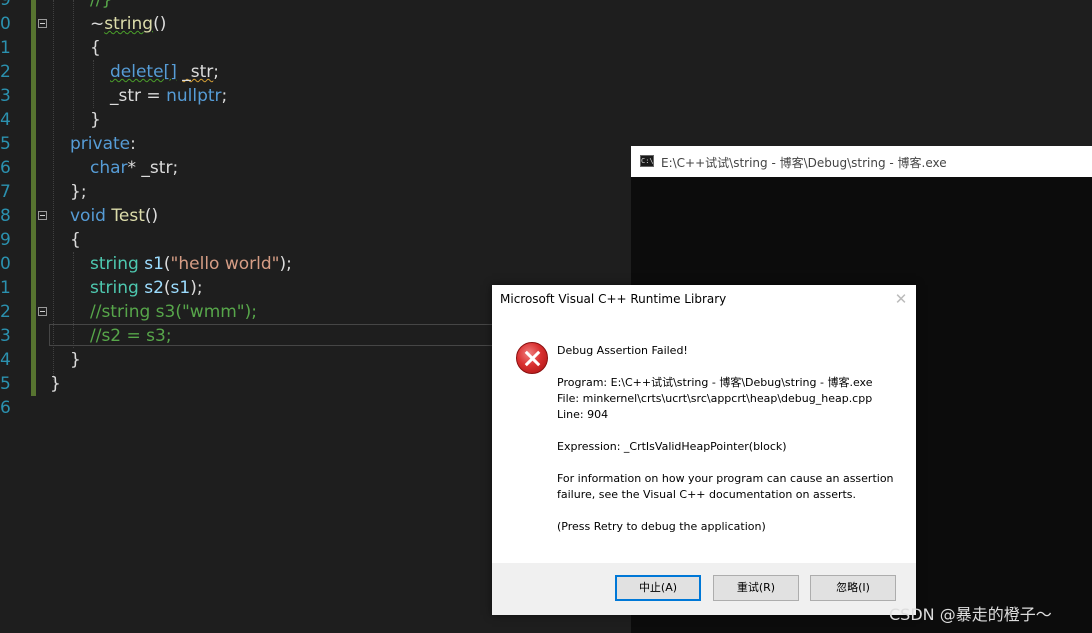 The height and width of the screenshot is (633, 1092). Describe the element at coordinates (546, 24) in the screenshot. I see `code-line: 0 ~string()` at that location.